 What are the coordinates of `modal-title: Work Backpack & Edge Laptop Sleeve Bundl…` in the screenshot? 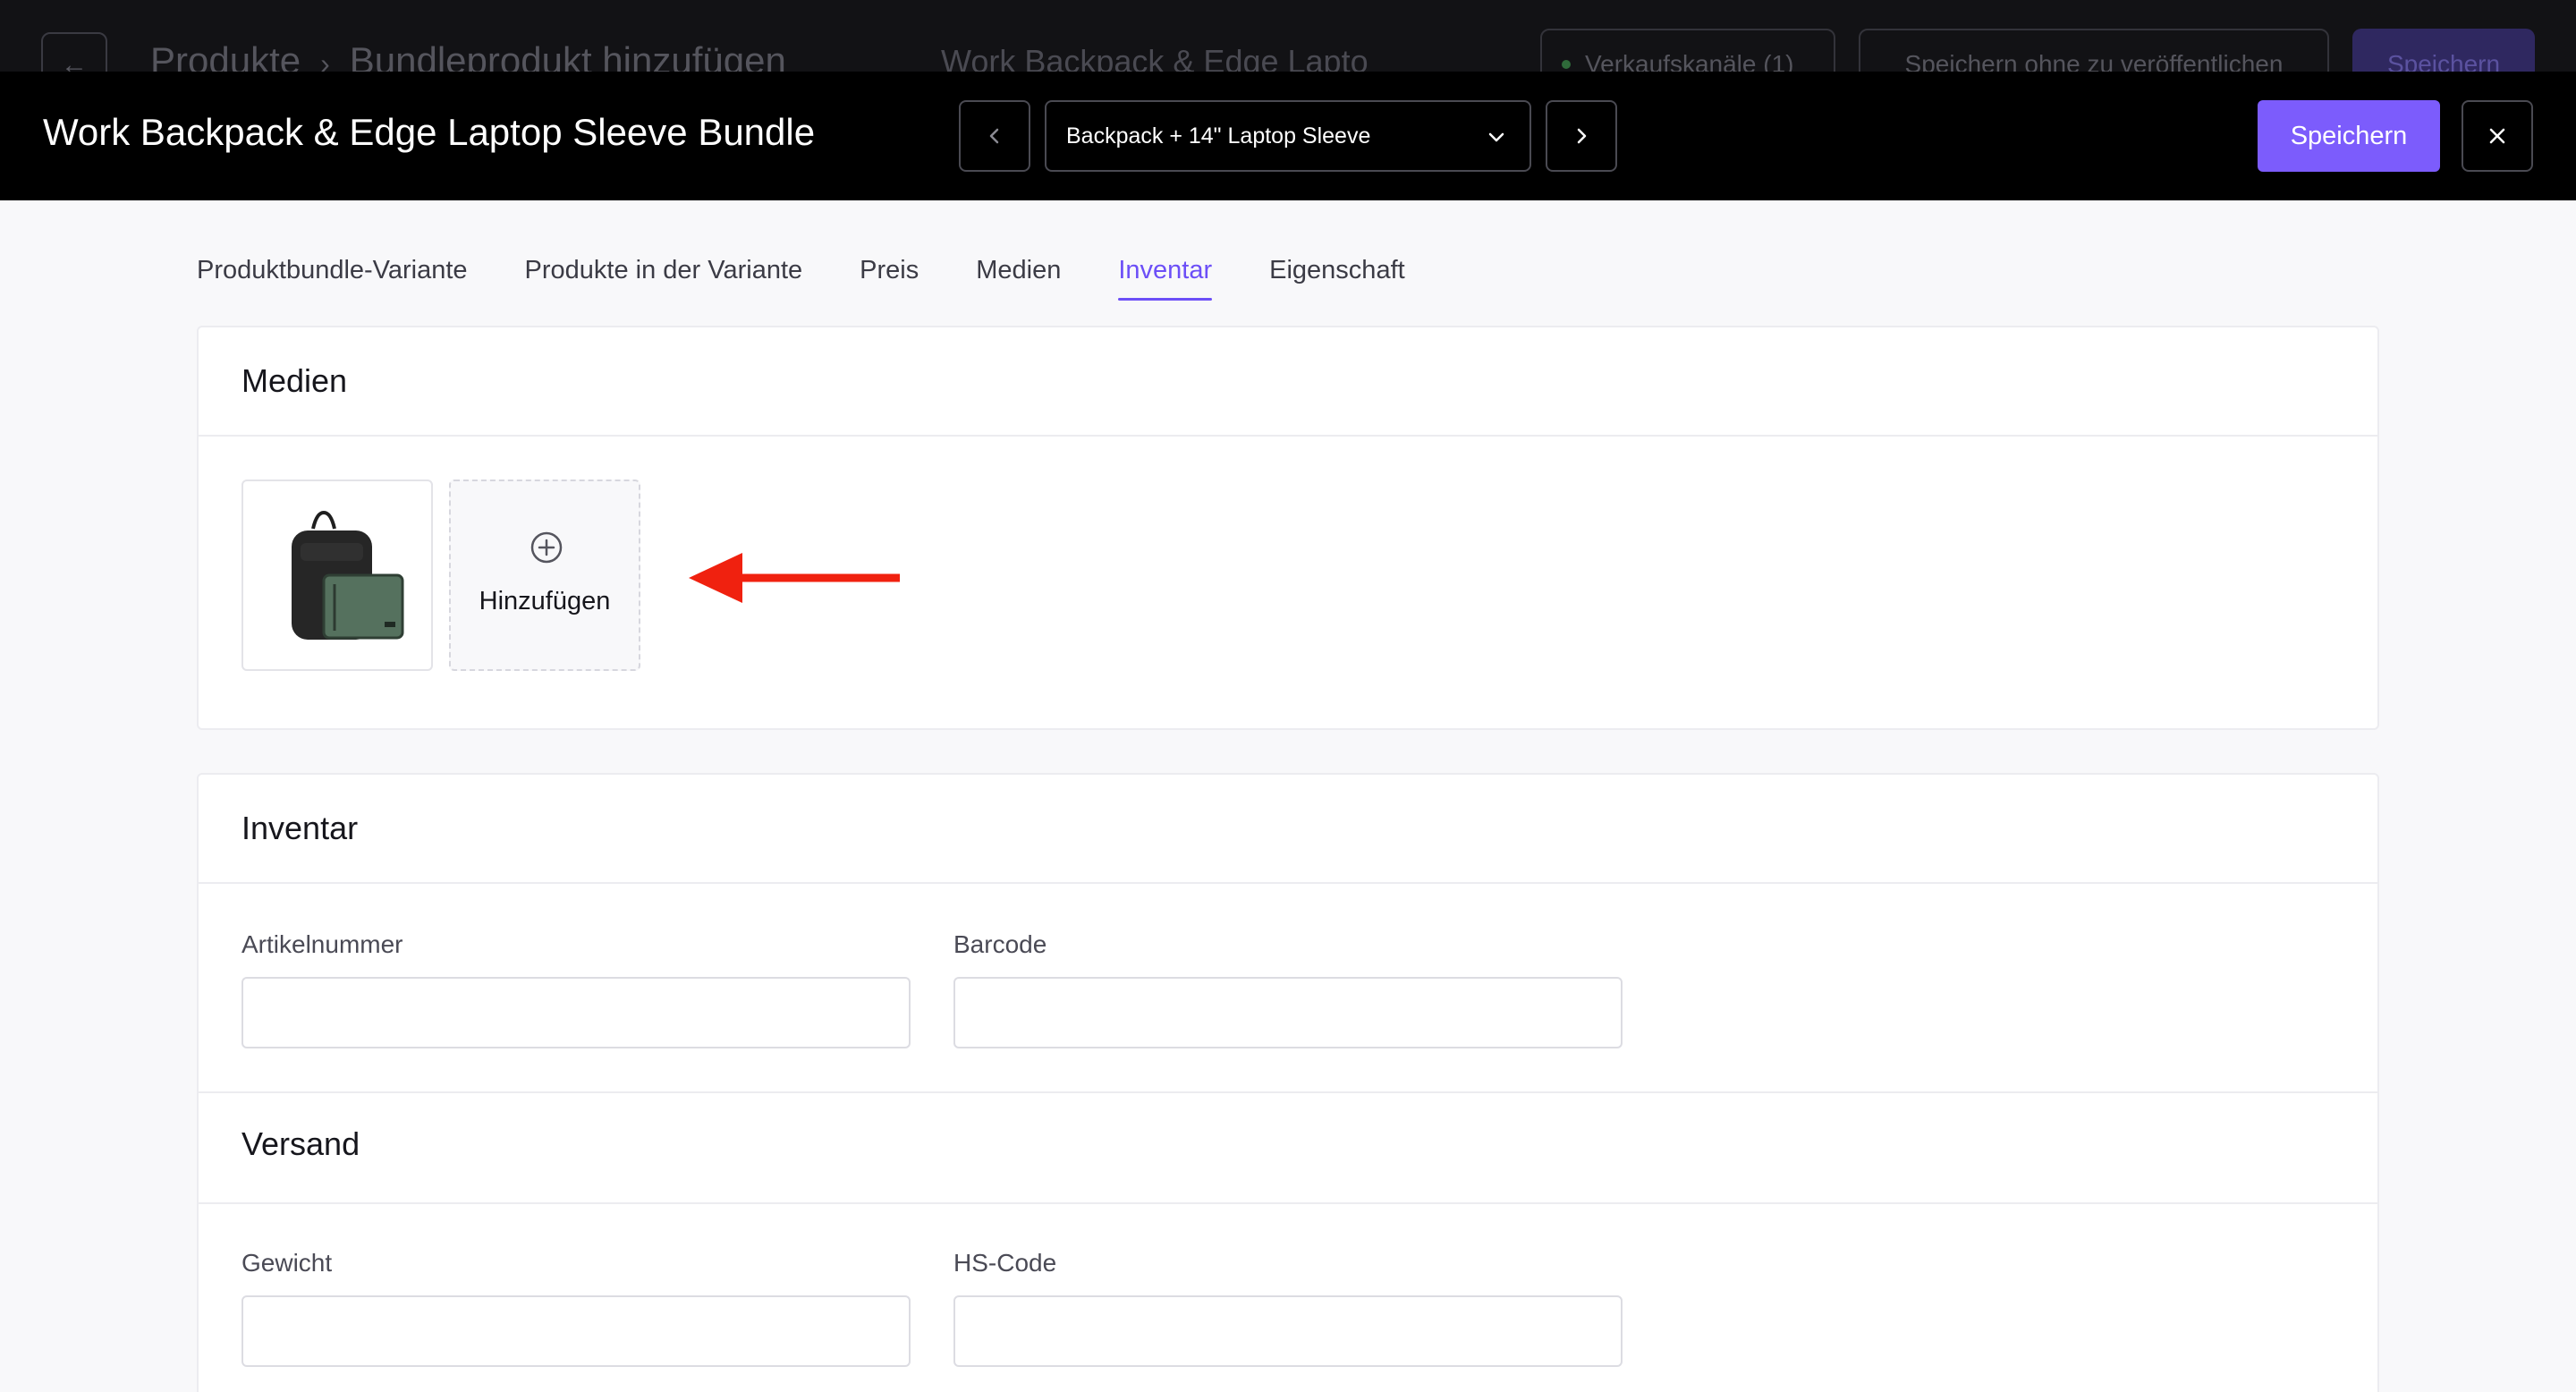 It's located at (429, 132).